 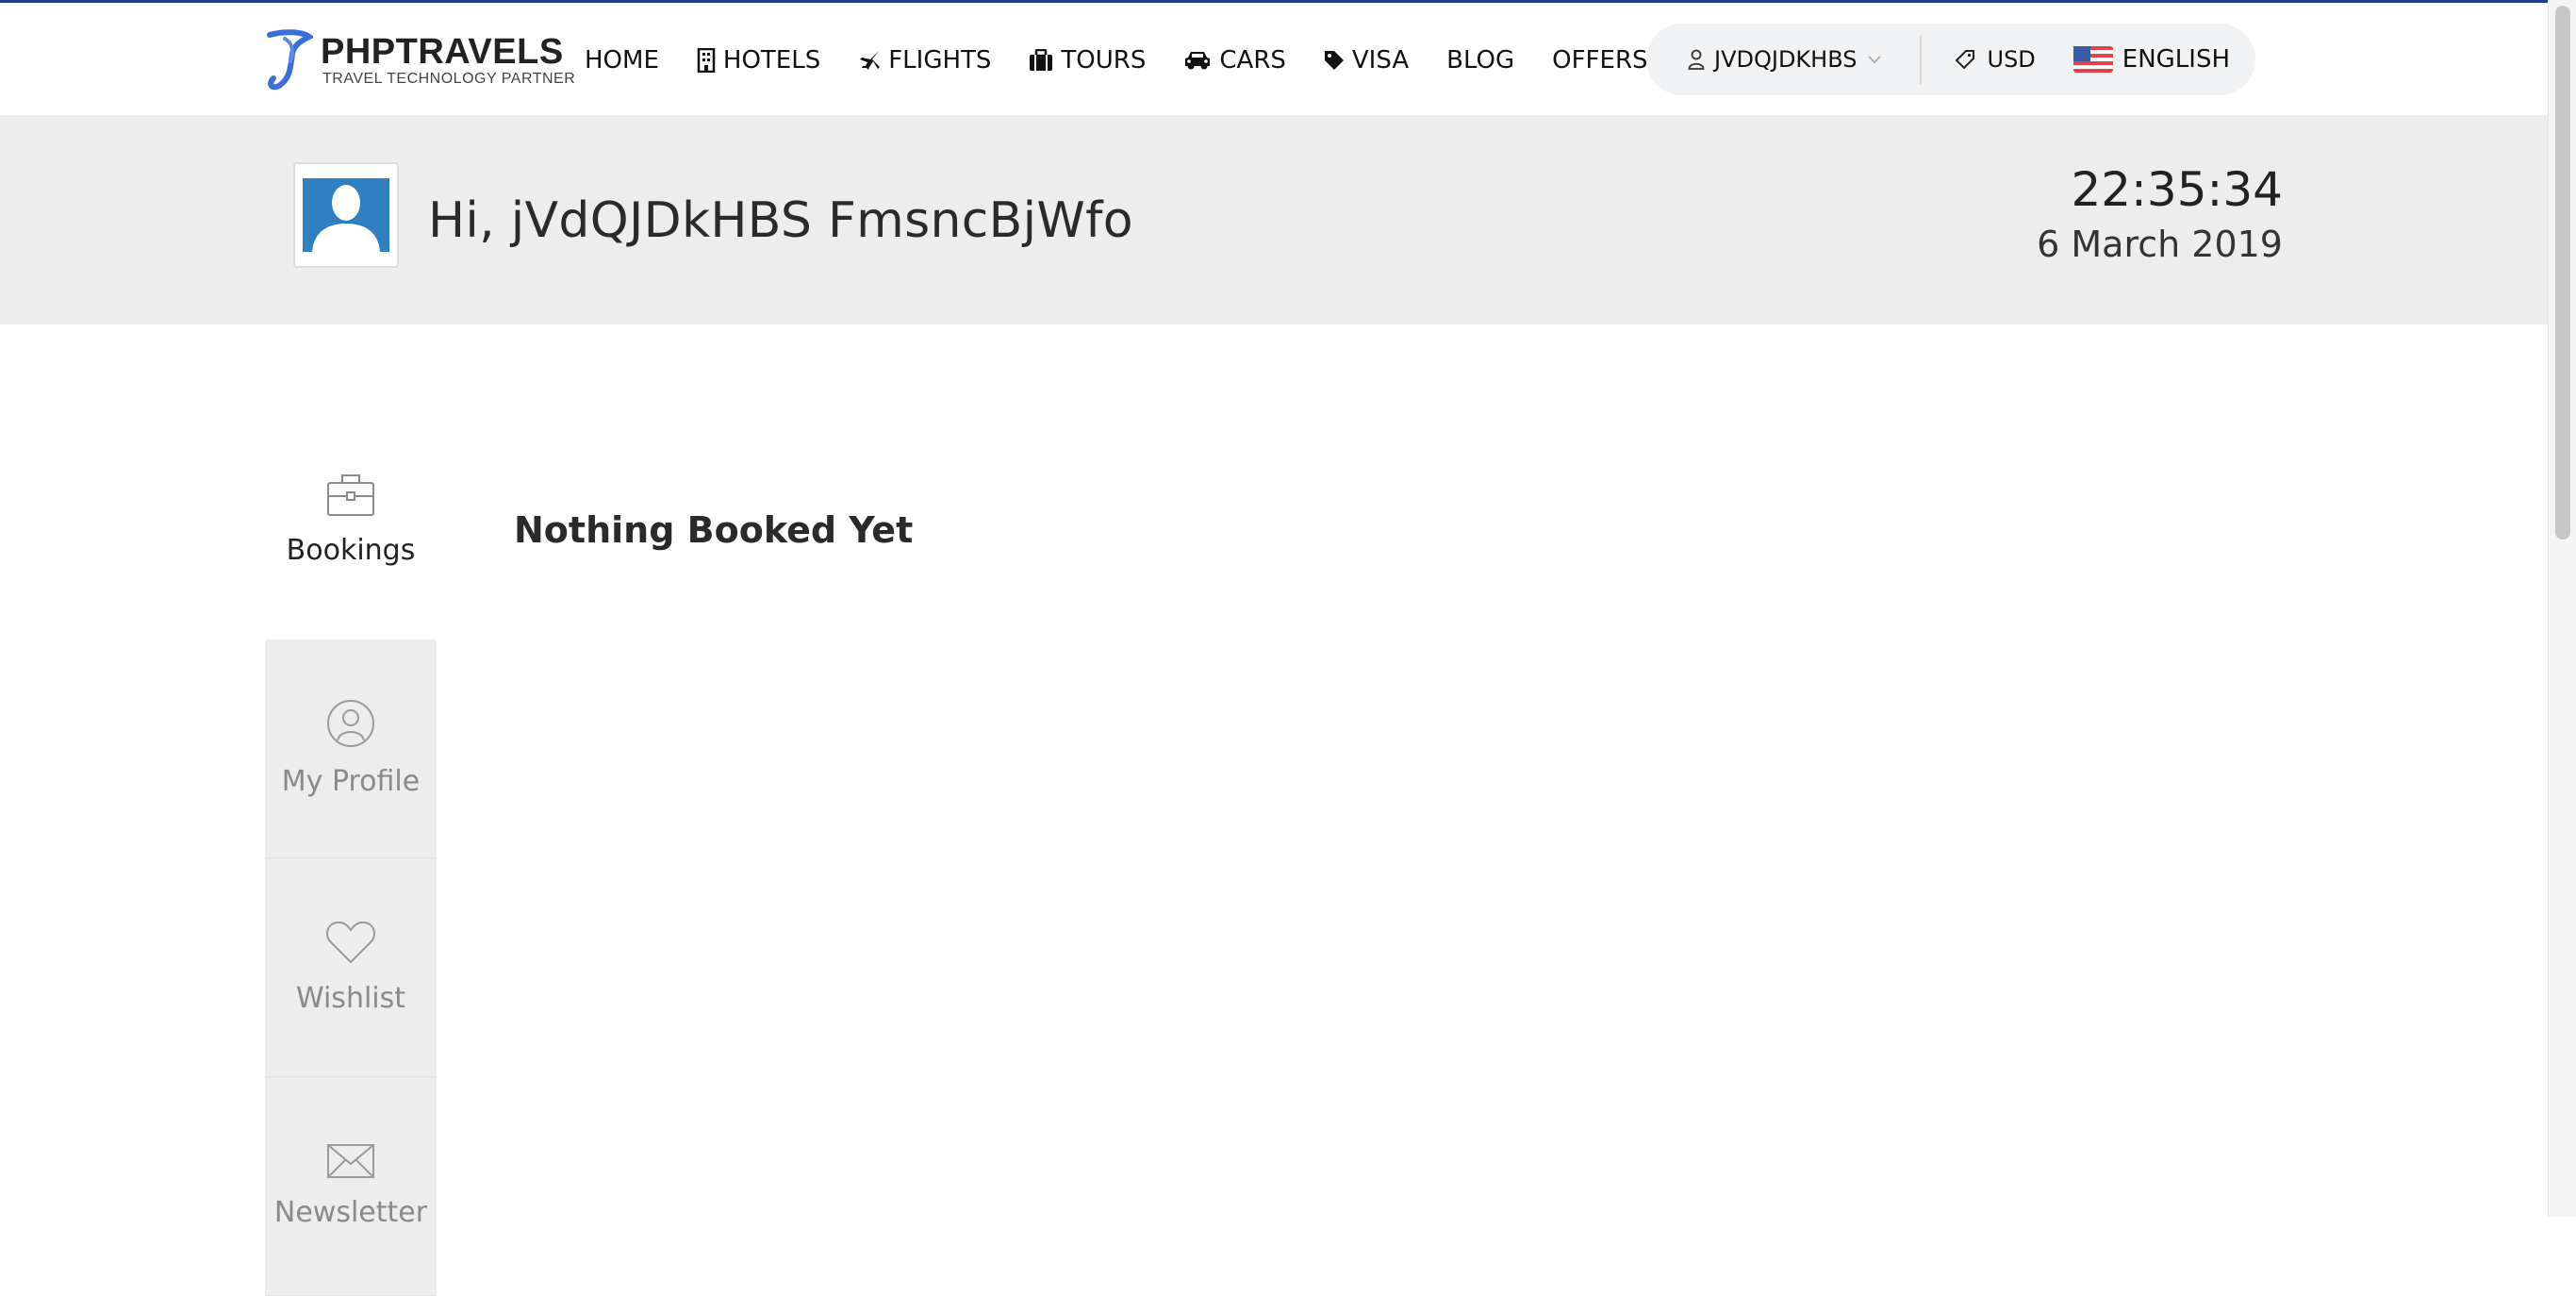 I want to click on nav-tours-label: TOURS, so click(x=1104, y=60).